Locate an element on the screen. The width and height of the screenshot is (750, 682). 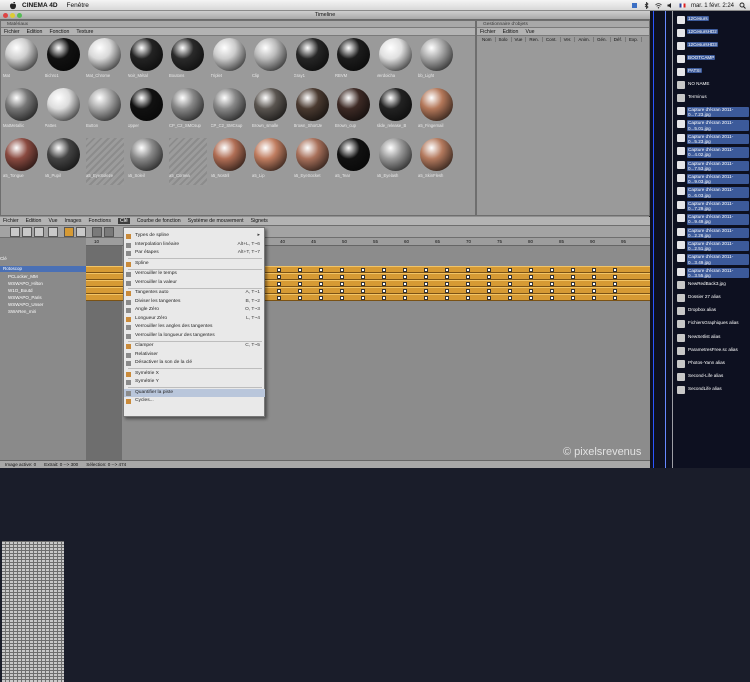
desktop-item: BOOTCAMP is located at coordinates (713, 59).